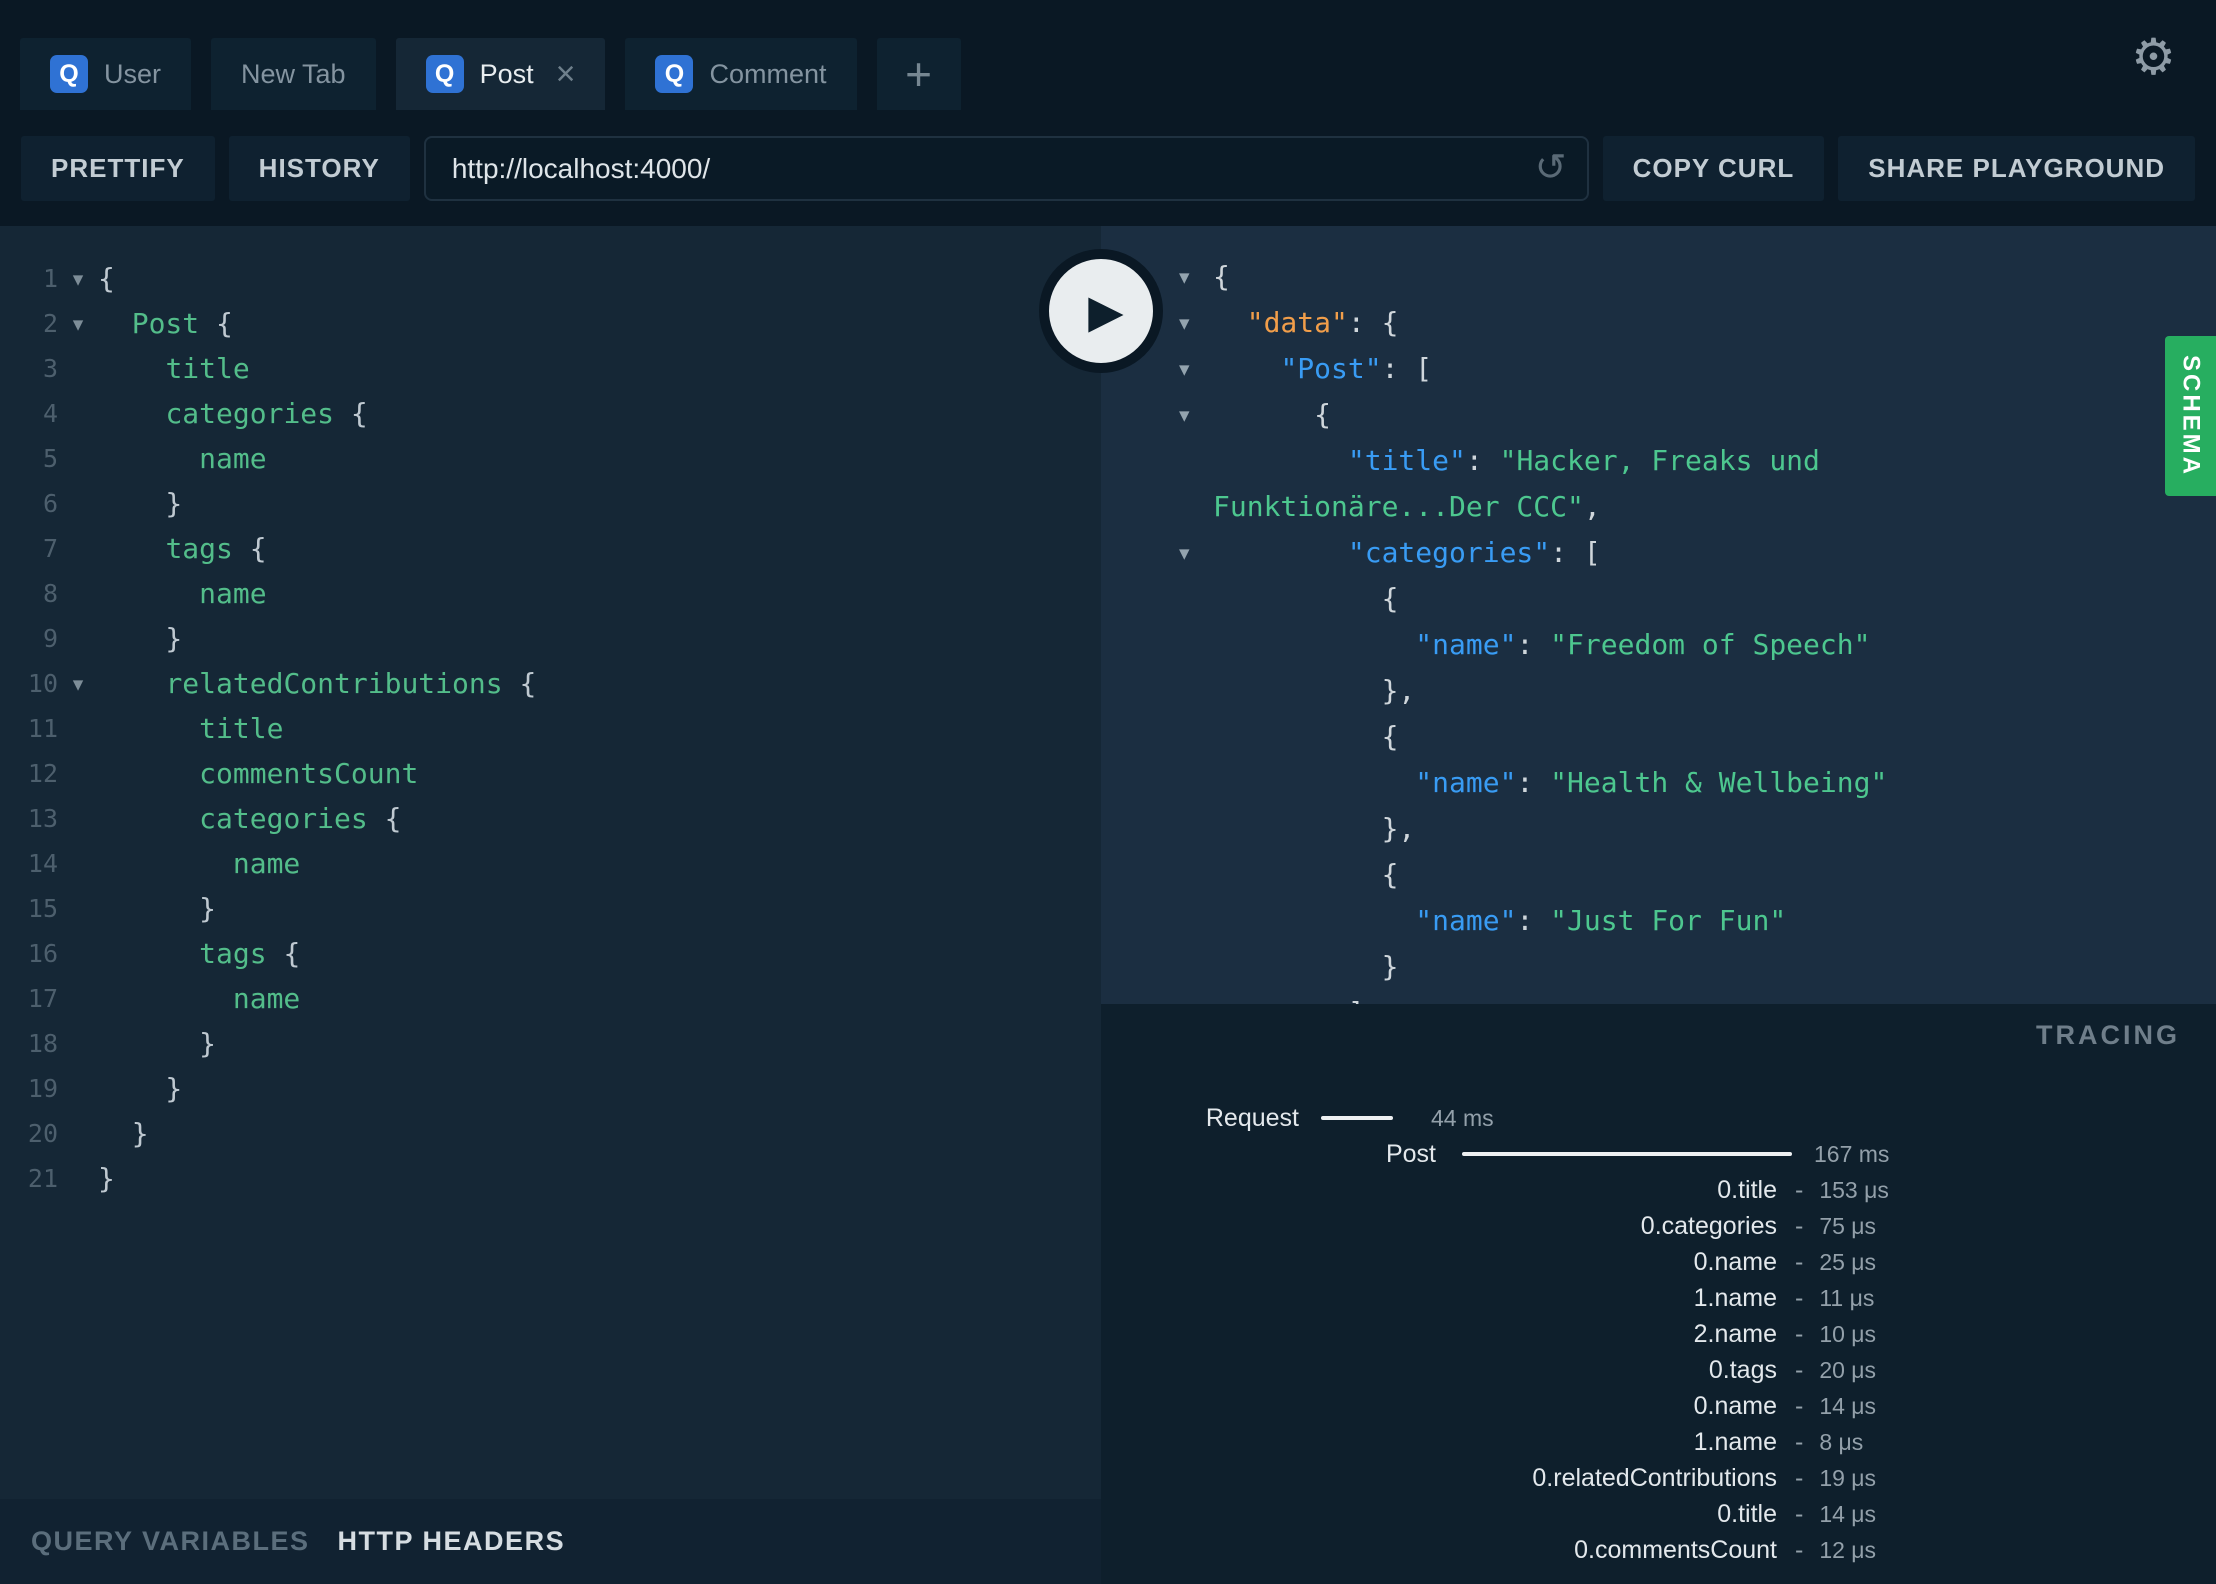  What do you see at coordinates (1658, 1262) in the screenshot?
I see `tracing-row: 0.name -25 μs` at bounding box center [1658, 1262].